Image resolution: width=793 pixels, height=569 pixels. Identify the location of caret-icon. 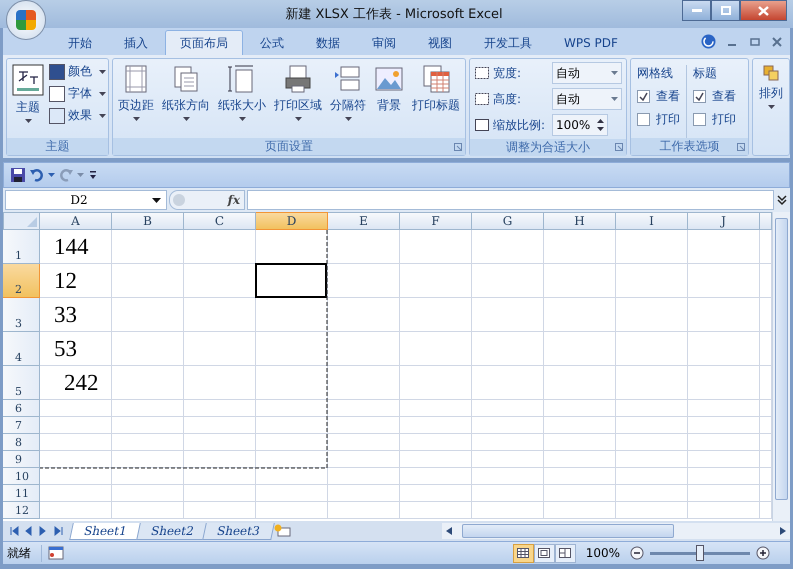
(156, 200).